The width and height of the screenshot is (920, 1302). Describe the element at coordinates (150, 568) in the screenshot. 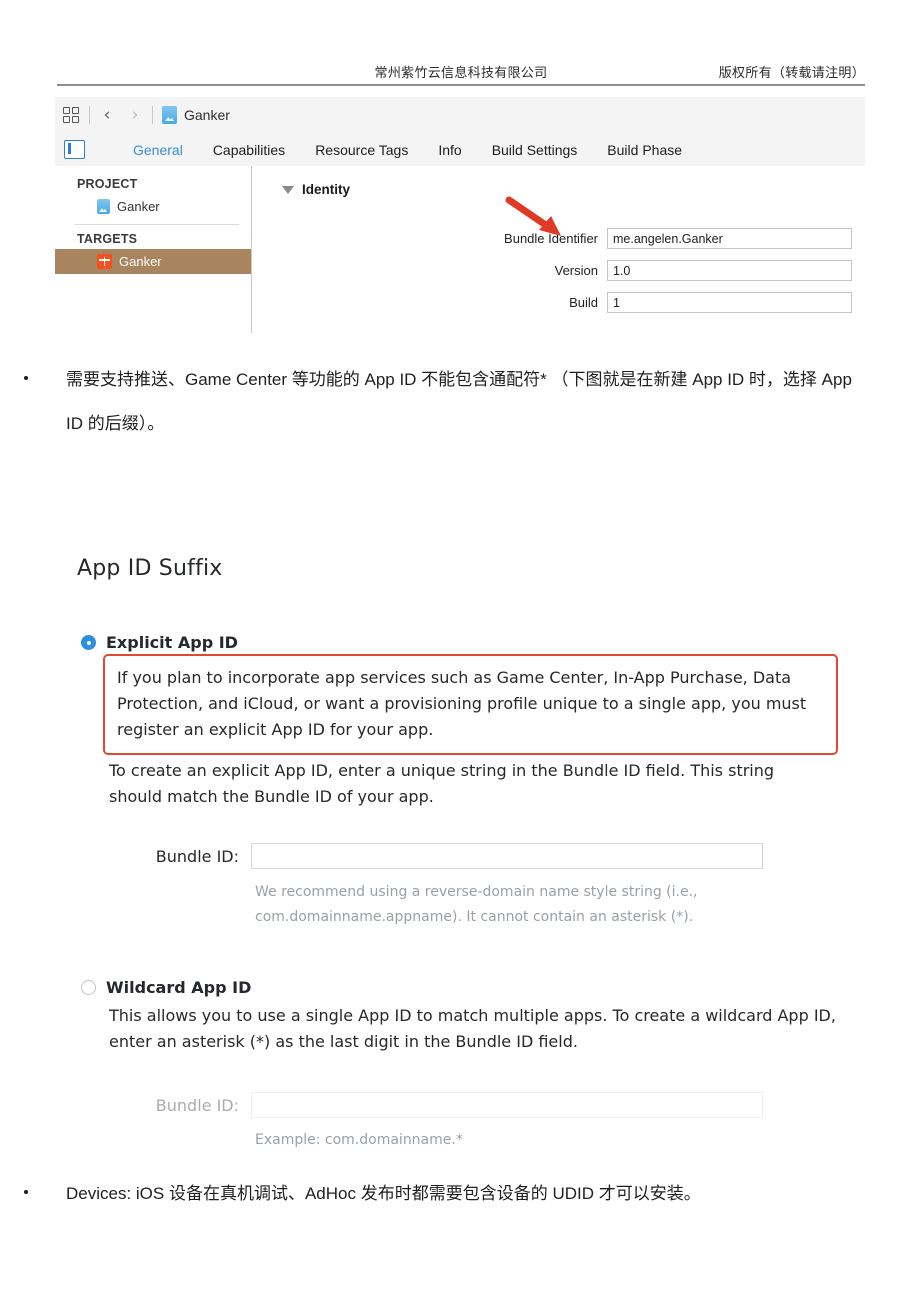

I see `page-title: App ID Suffix` at that location.